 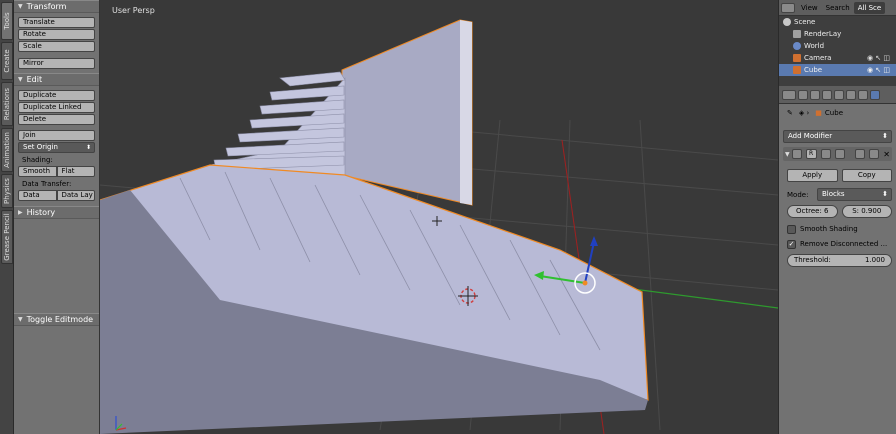 I want to click on outliner-header: View Search All Sce, so click(x=837, y=8).